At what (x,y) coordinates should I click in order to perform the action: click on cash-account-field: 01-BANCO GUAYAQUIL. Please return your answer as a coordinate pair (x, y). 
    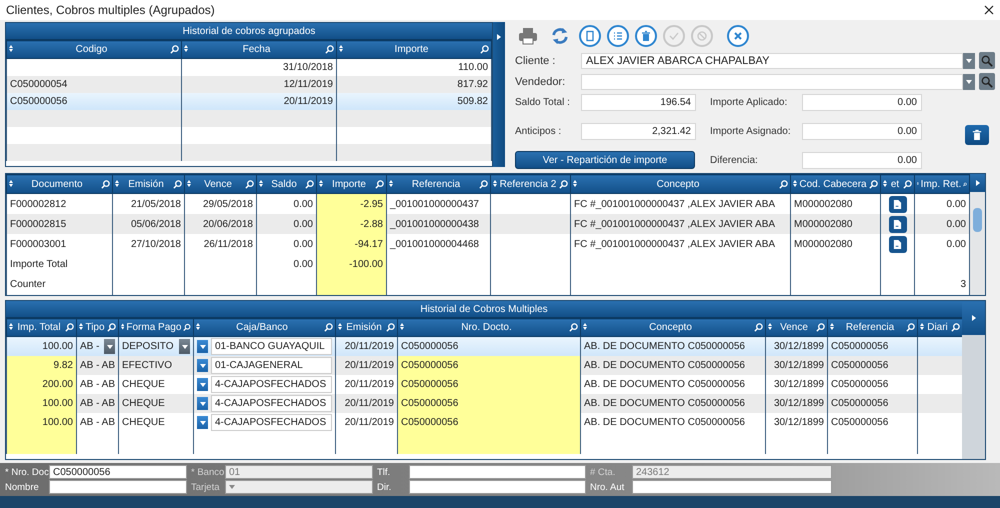
    Looking at the image, I should click on (271, 346).